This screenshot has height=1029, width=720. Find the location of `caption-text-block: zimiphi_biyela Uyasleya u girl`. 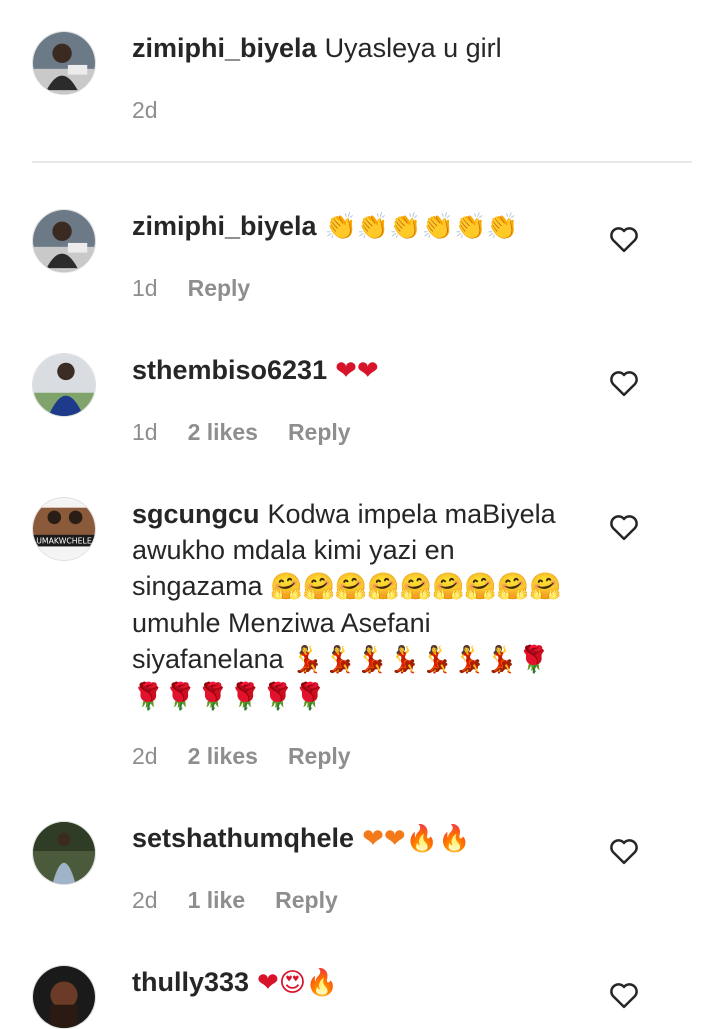

caption-text-block: zimiphi_biyela Uyasleya u girl is located at coordinates (352, 48).